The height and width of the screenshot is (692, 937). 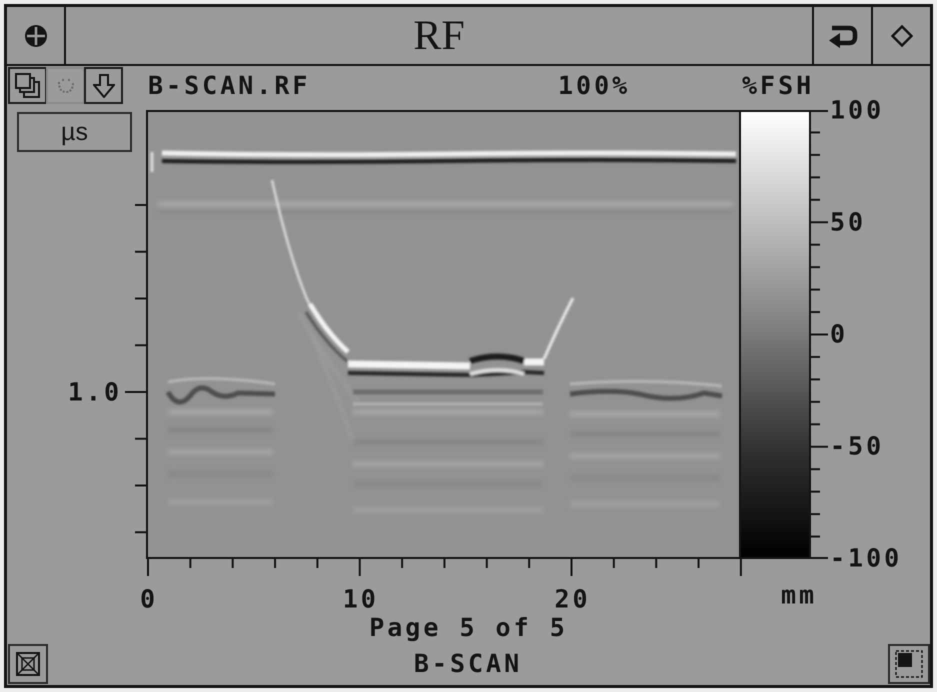 I want to click on target-icon, so click(x=35, y=35).